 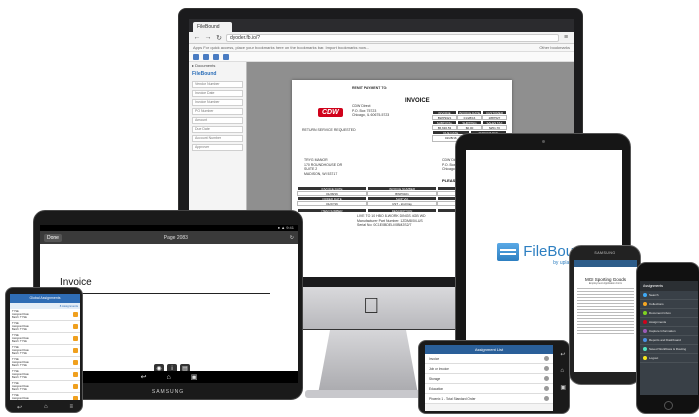 I want to click on menu-header: Assignments, so click(x=669, y=286).